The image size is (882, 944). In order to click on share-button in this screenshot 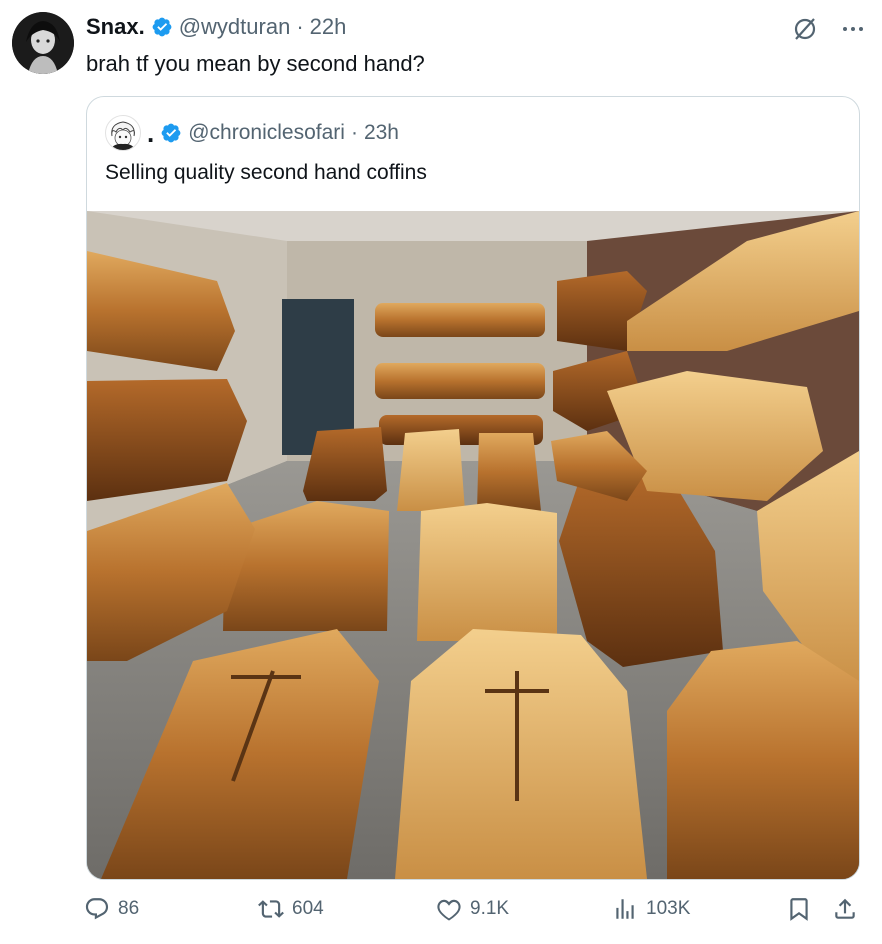, I will do `click(845, 909)`.